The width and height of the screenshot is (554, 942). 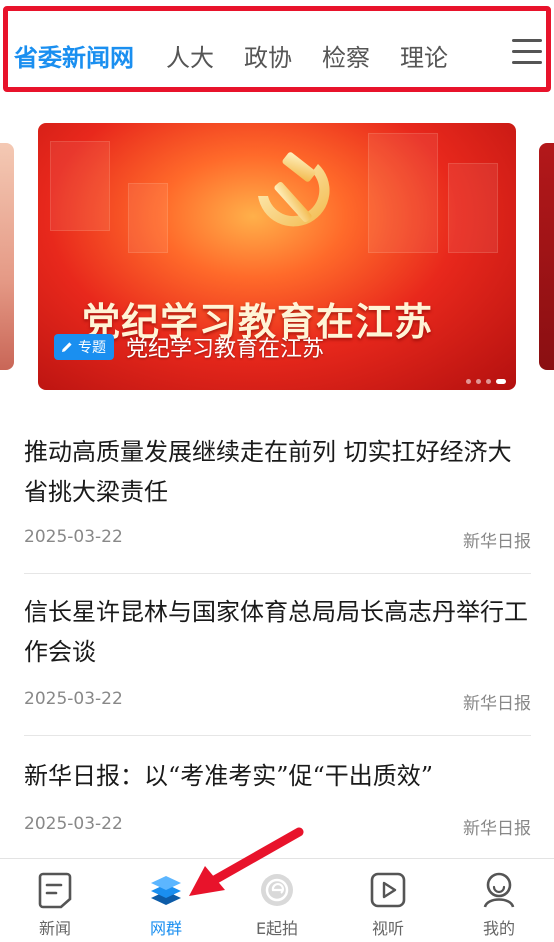 What do you see at coordinates (229, 776) in the screenshot?
I see `news-title: 新华日报：以“考准考实”促“干出质效”` at bounding box center [229, 776].